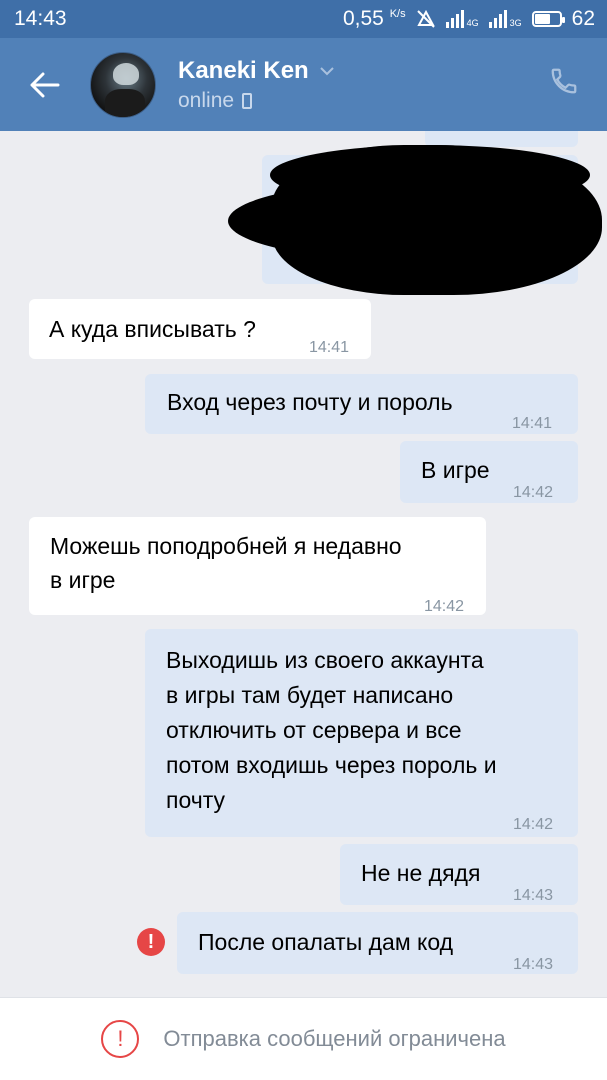 This screenshot has height=1080, width=607. What do you see at coordinates (397, 14) in the screenshot?
I see `network-speed-unit: K/s` at bounding box center [397, 14].